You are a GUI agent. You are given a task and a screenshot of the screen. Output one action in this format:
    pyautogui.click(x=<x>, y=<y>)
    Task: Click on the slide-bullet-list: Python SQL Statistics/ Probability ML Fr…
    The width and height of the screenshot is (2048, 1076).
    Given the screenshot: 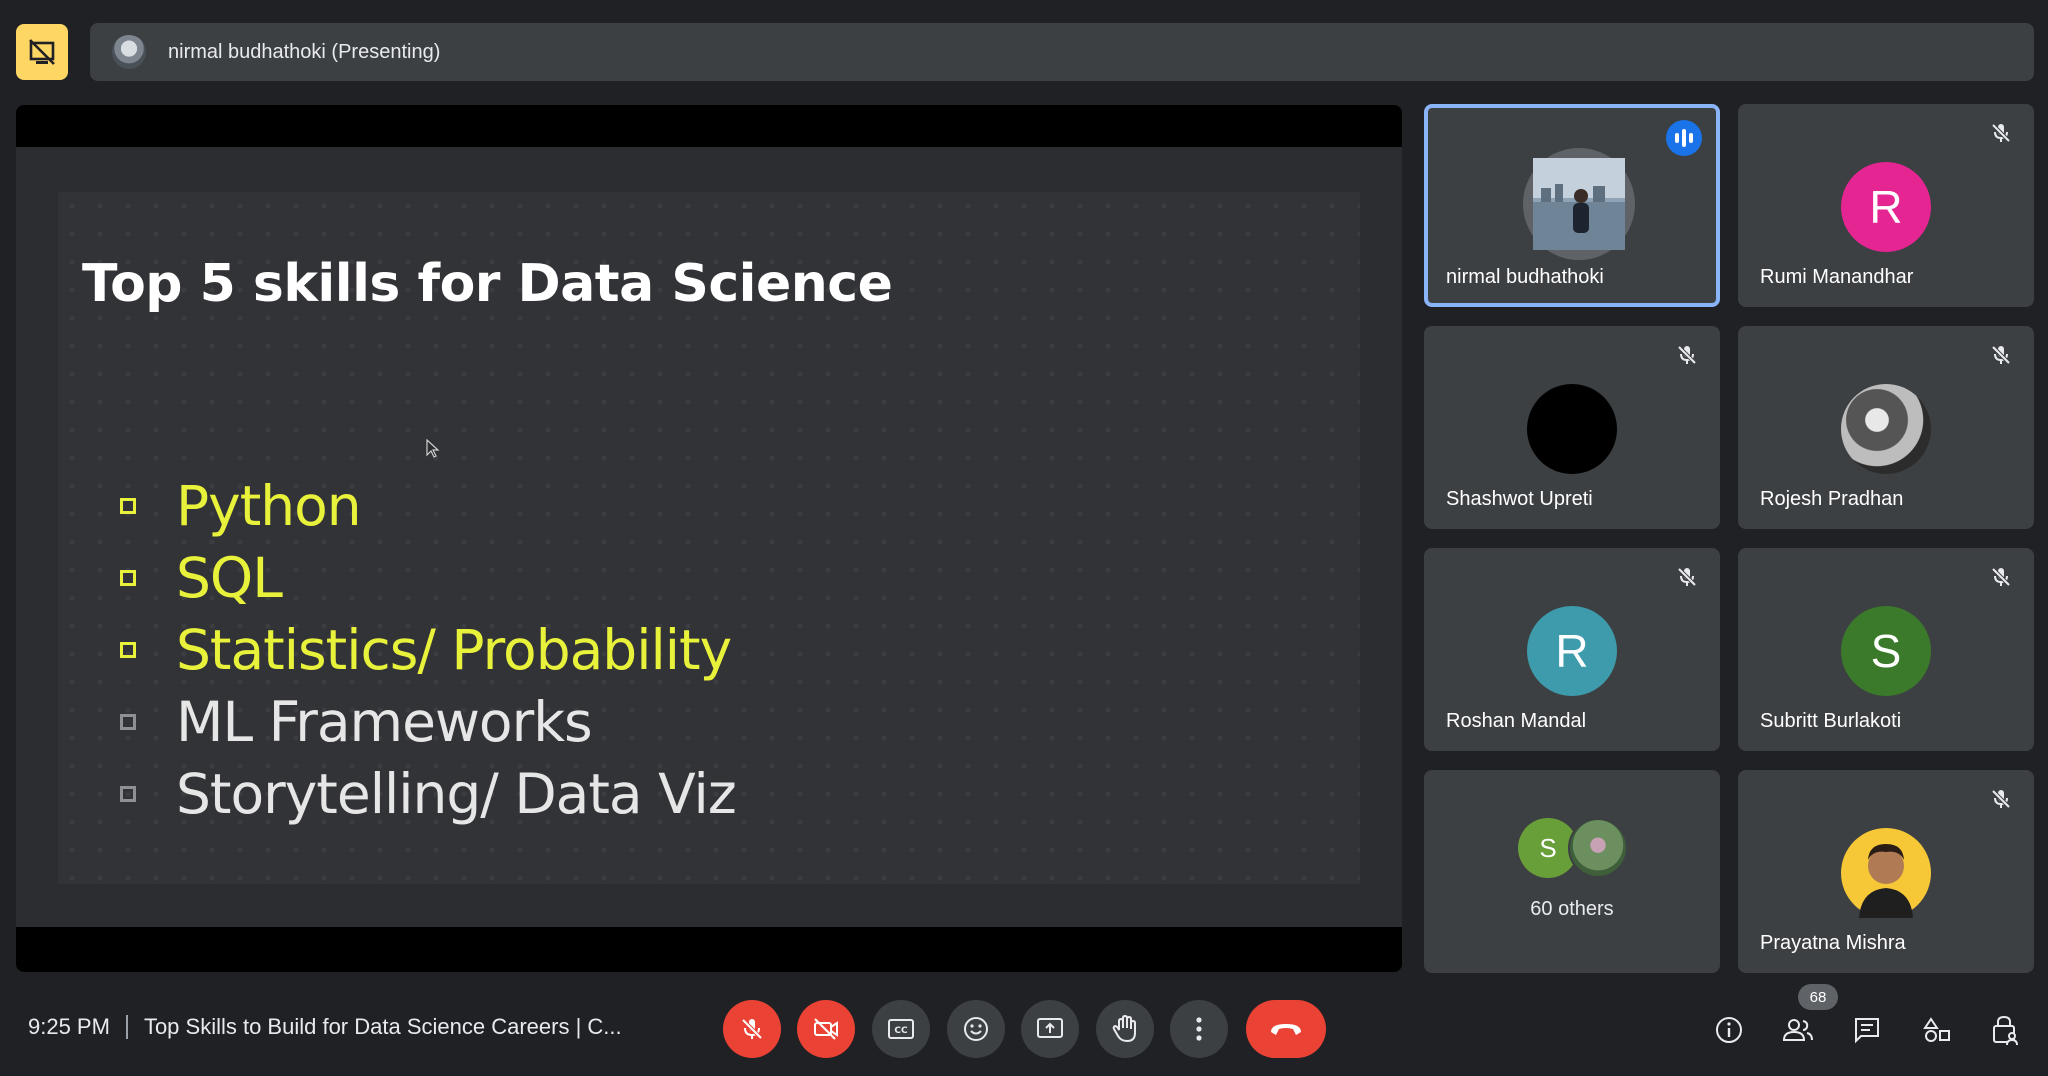 What is the action you would take?
    pyautogui.click(x=428, y=650)
    